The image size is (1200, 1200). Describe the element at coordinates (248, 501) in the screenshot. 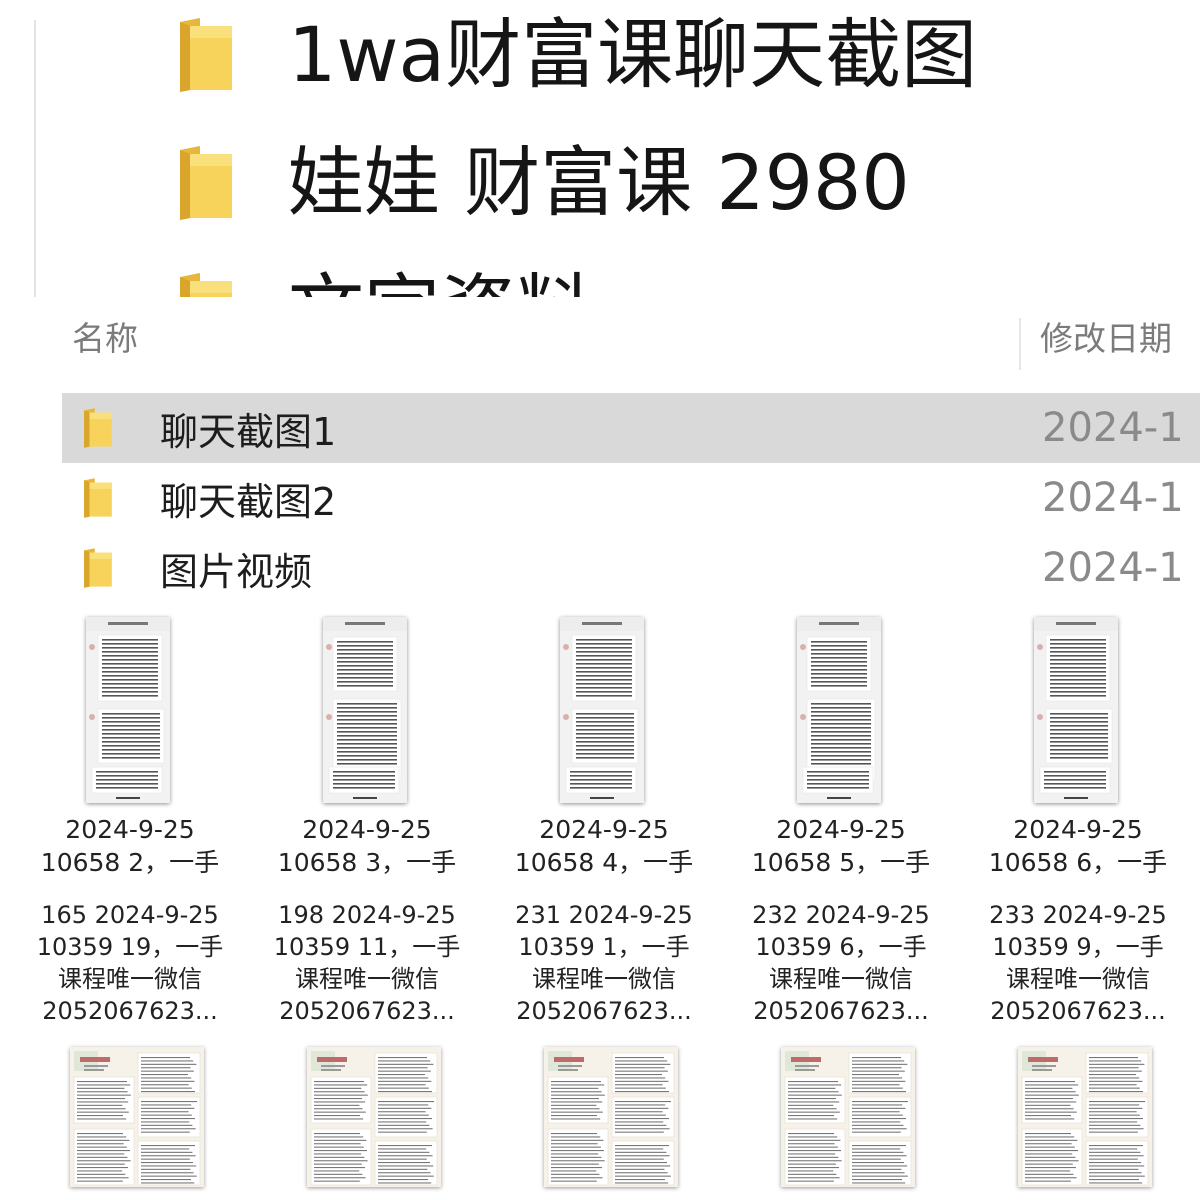

I see `folder-name: 聊天截图2` at that location.